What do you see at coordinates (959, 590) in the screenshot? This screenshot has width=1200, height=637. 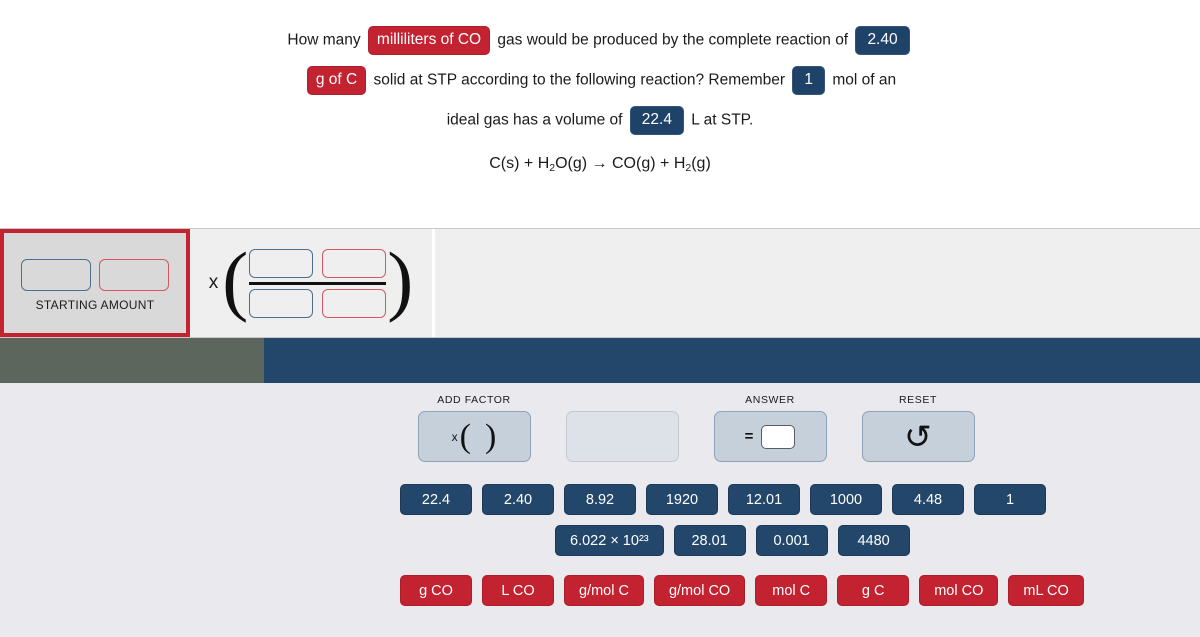 I see `unit-tile-6: mol CO` at bounding box center [959, 590].